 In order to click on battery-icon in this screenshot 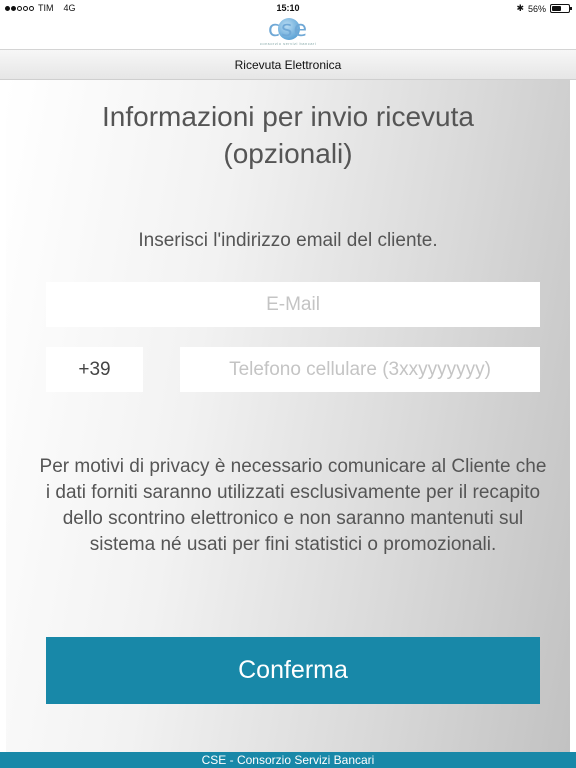, I will do `click(561, 8)`.